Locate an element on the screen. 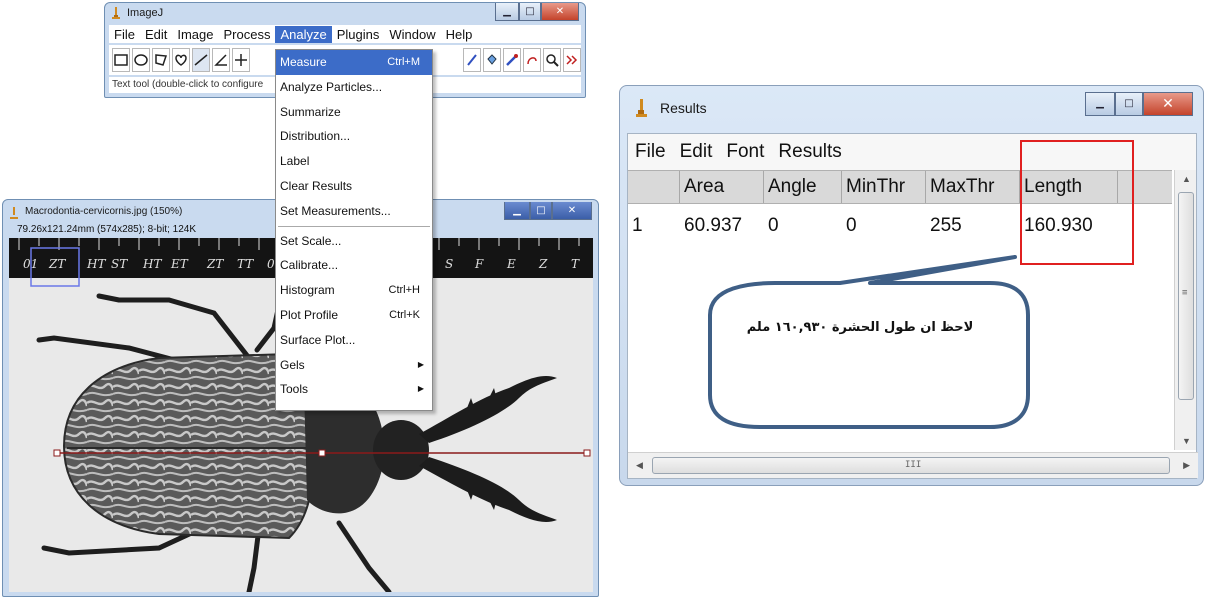 The height and width of the screenshot is (598, 1210). flood-fill-tool is located at coordinates (492, 60).